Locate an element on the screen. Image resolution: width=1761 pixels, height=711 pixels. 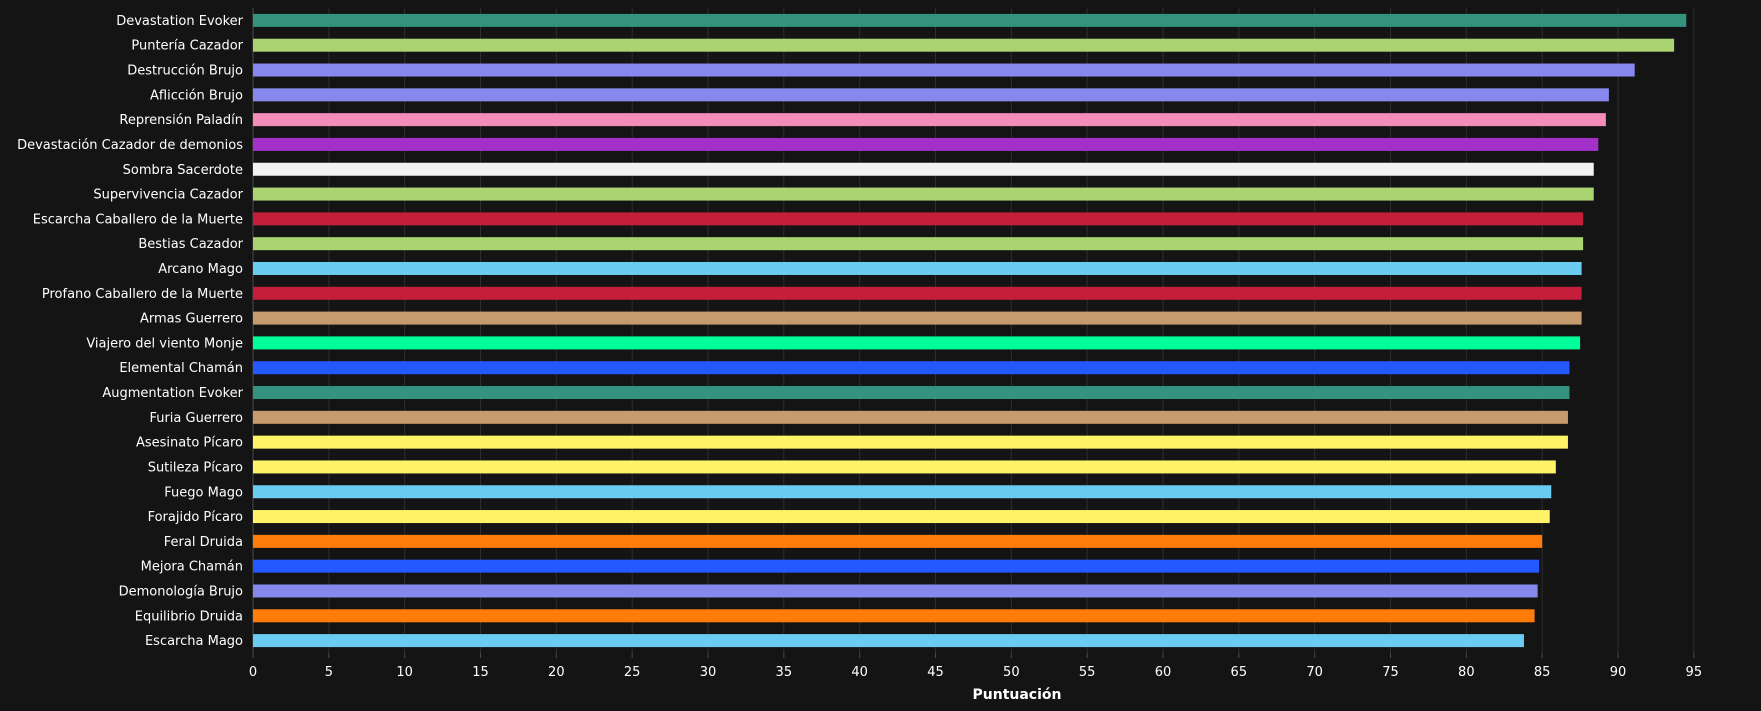
x-tick-label: 25 is located at coordinates (632, 672).